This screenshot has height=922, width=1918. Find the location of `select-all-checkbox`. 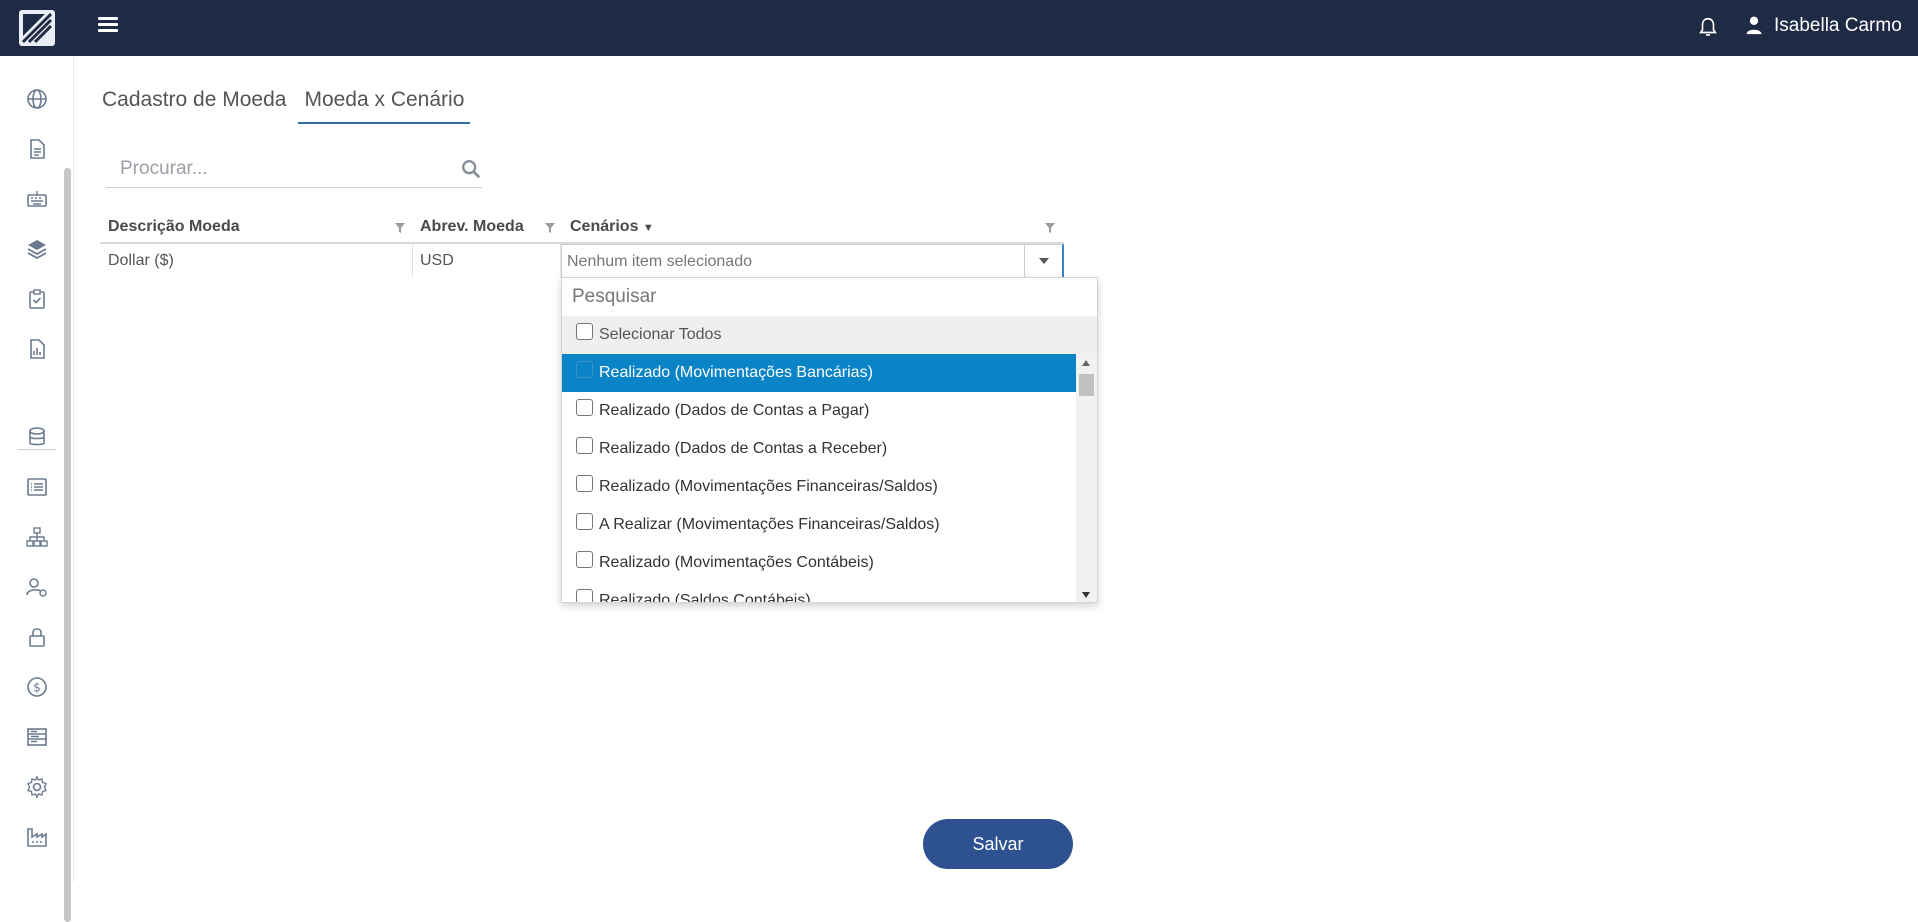

select-all-checkbox is located at coordinates (584, 331).